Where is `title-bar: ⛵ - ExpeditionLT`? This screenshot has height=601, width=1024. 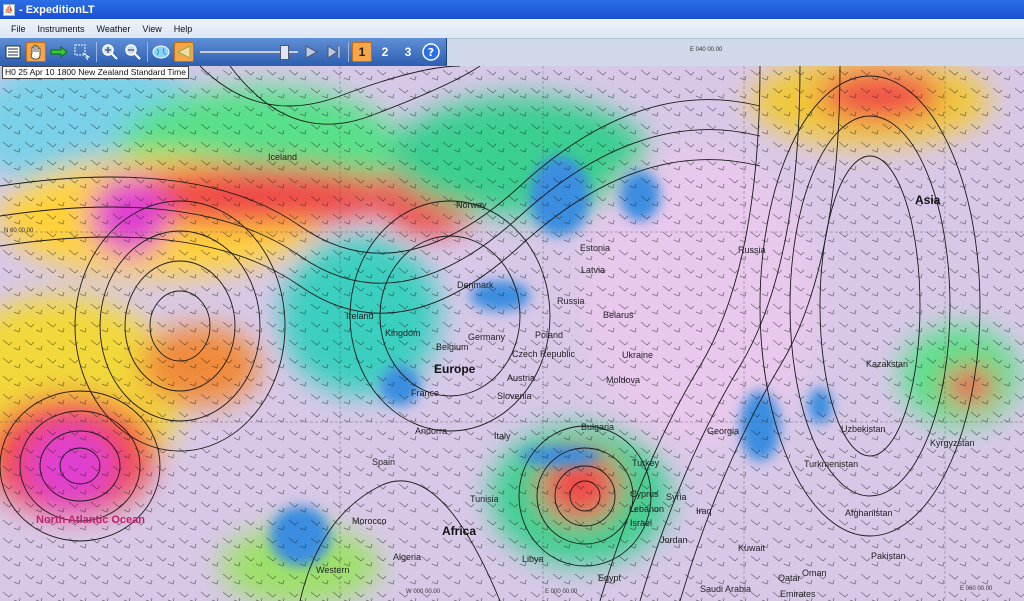
title-bar: ⛵ - ExpeditionLT is located at coordinates (512, 9).